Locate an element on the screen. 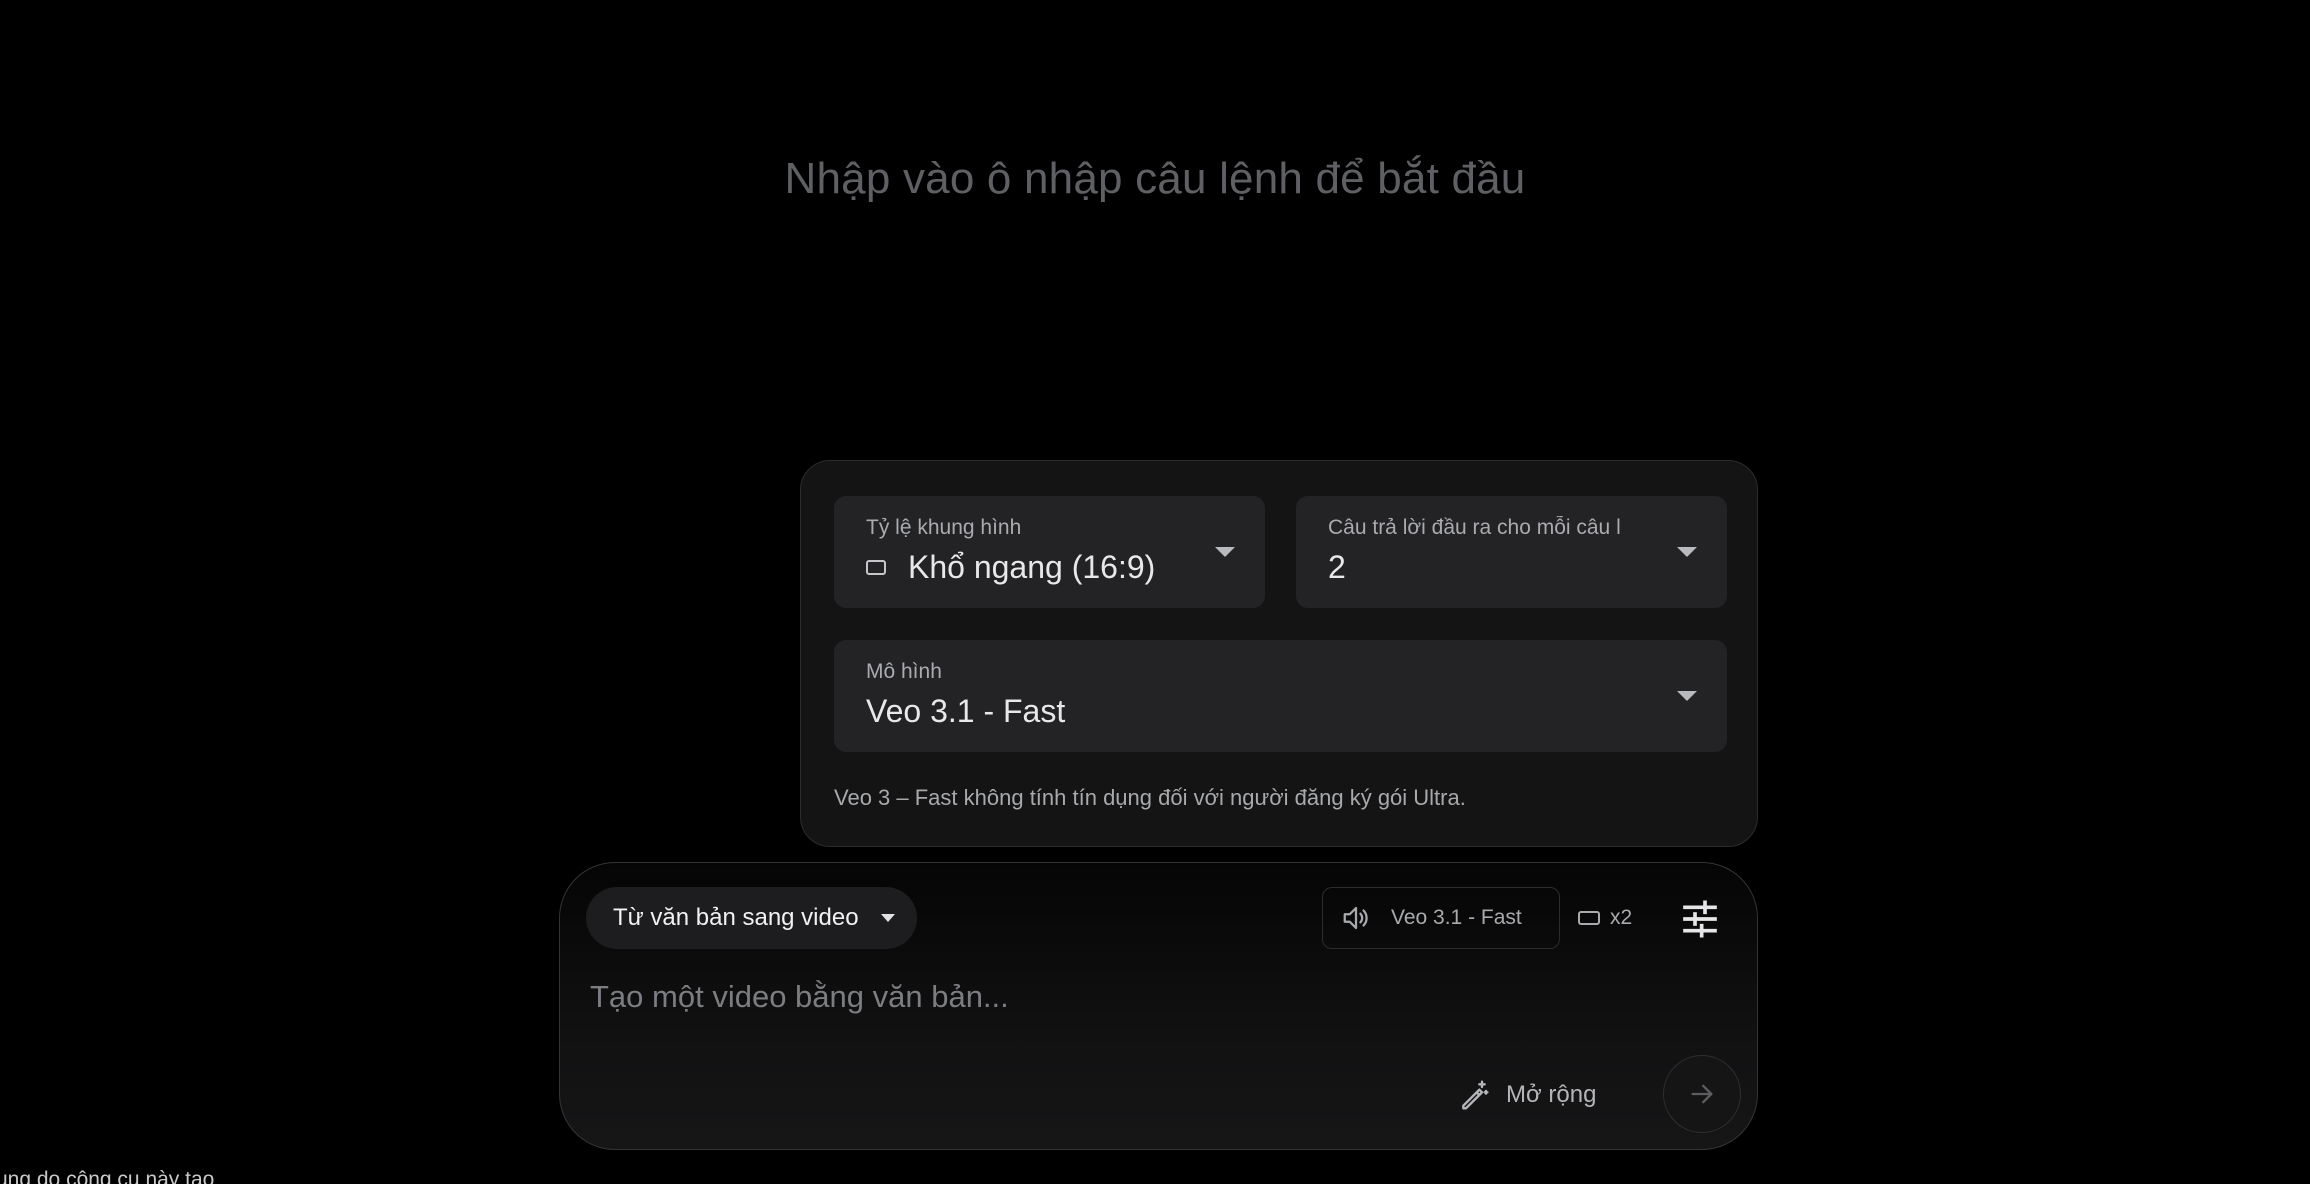 This screenshot has width=2310, height=1184. send-button is located at coordinates (1702, 1094).